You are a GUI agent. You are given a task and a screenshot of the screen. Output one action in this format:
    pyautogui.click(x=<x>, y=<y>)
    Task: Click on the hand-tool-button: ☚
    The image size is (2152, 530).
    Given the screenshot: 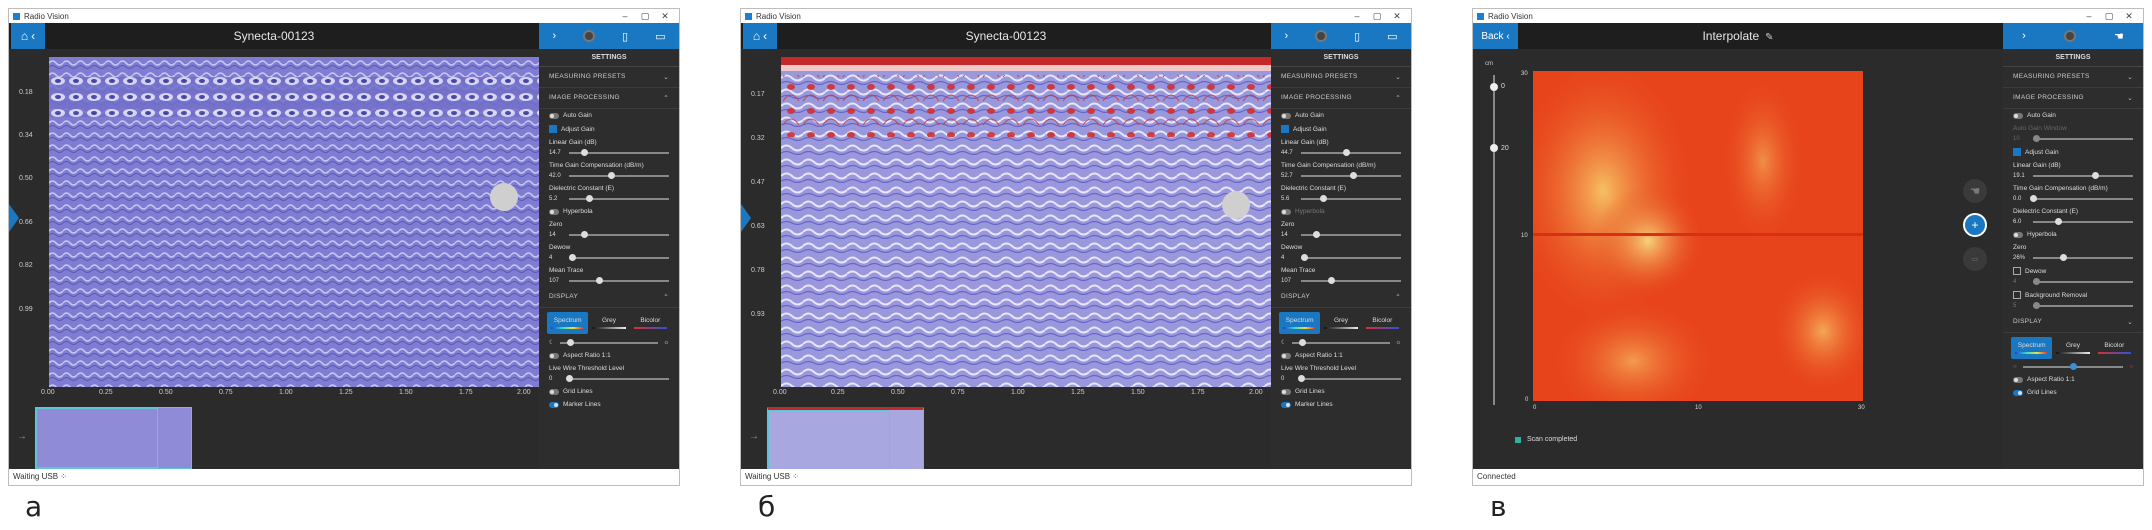 What is the action you would take?
    pyautogui.click(x=1975, y=191)
    